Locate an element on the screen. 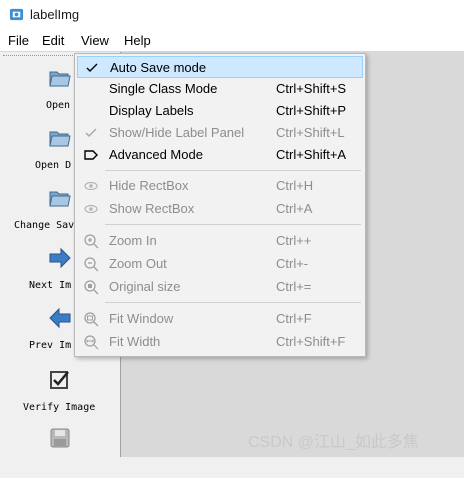 This screenshot has width=464, height=478. save-icon is located at coordinates (60, 438).